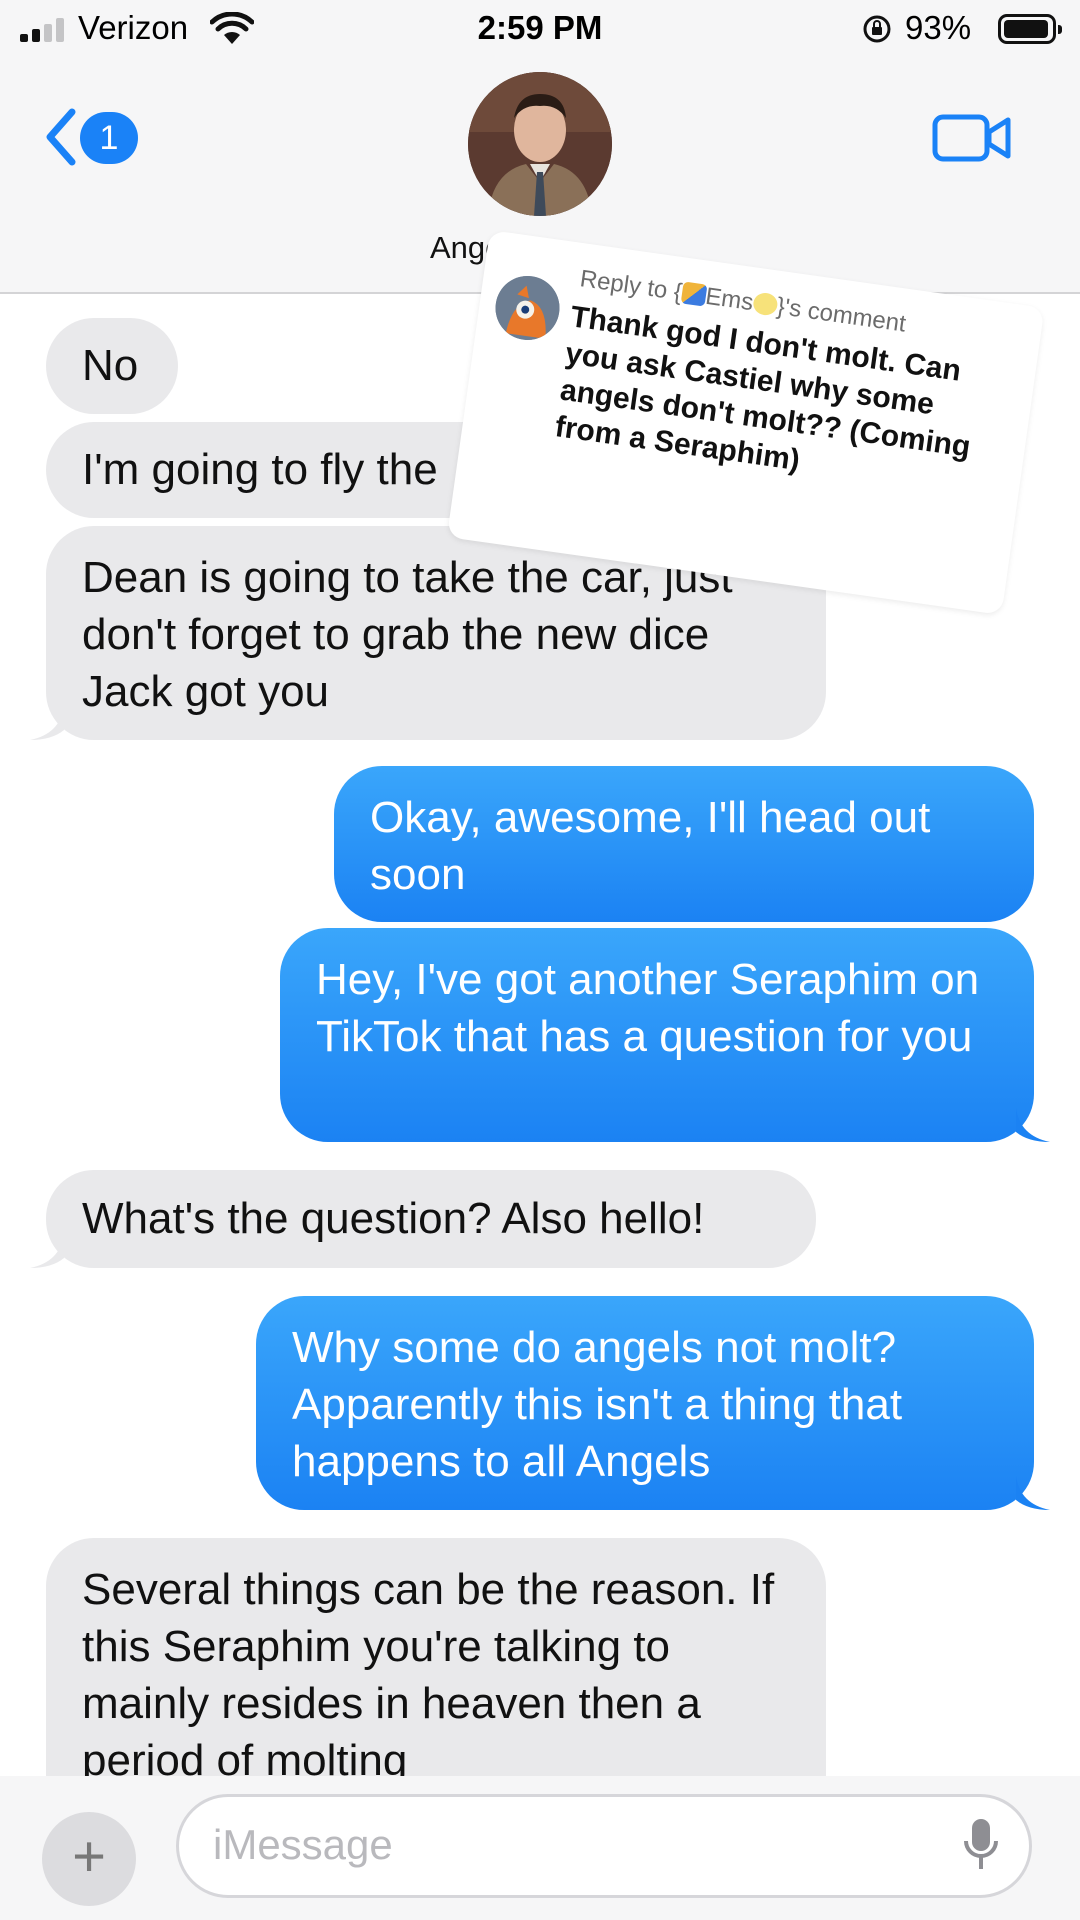  I want to click on commenter-avatar, so click(527, 308).